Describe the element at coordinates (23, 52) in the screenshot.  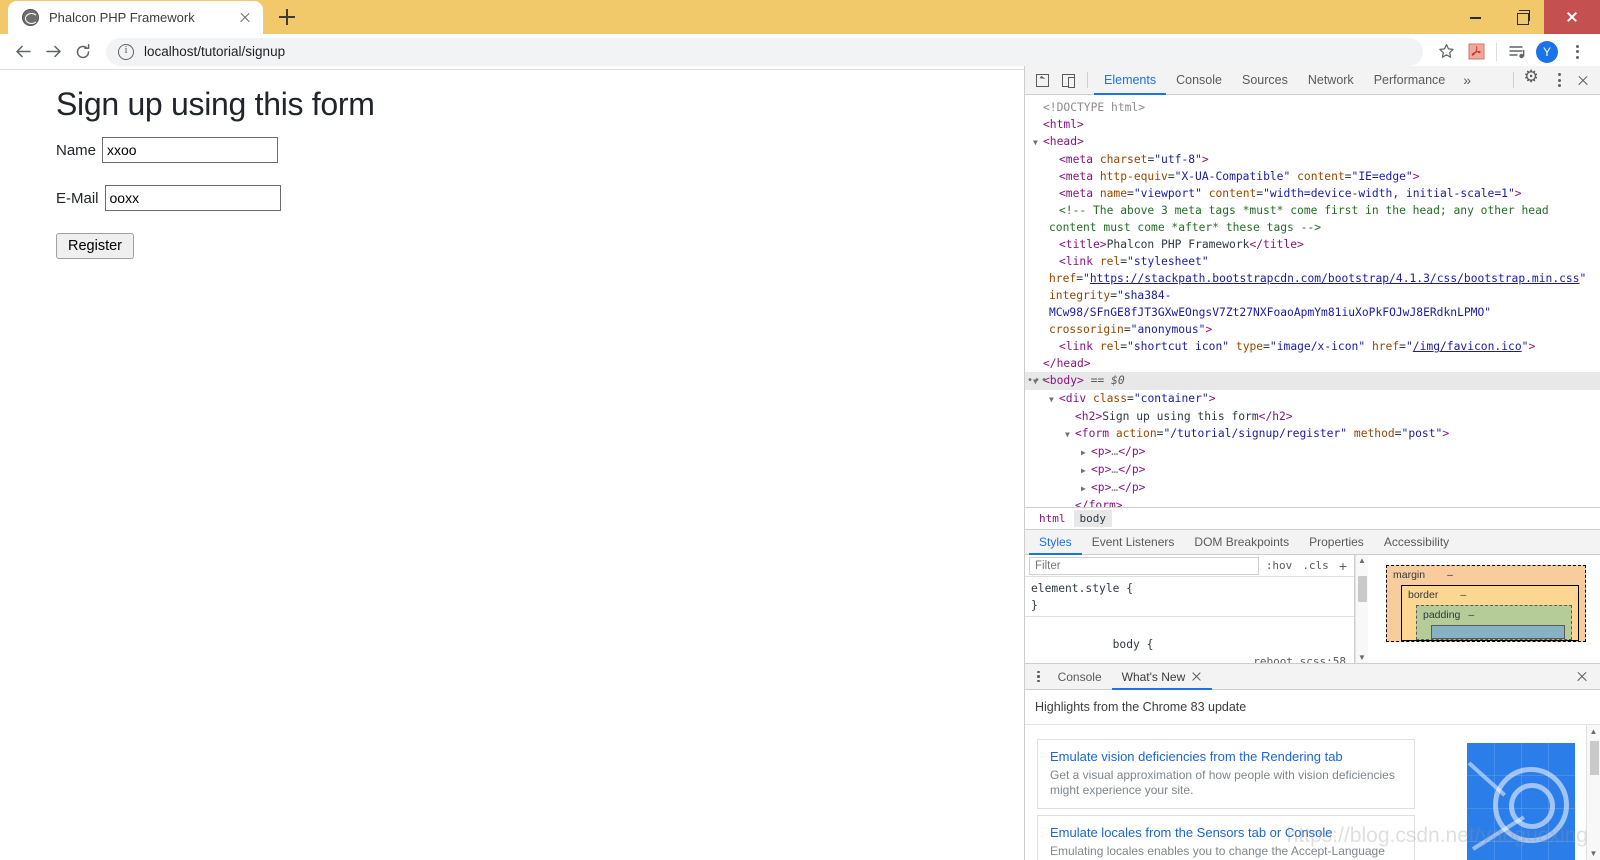
I see `back-icon` at that location.